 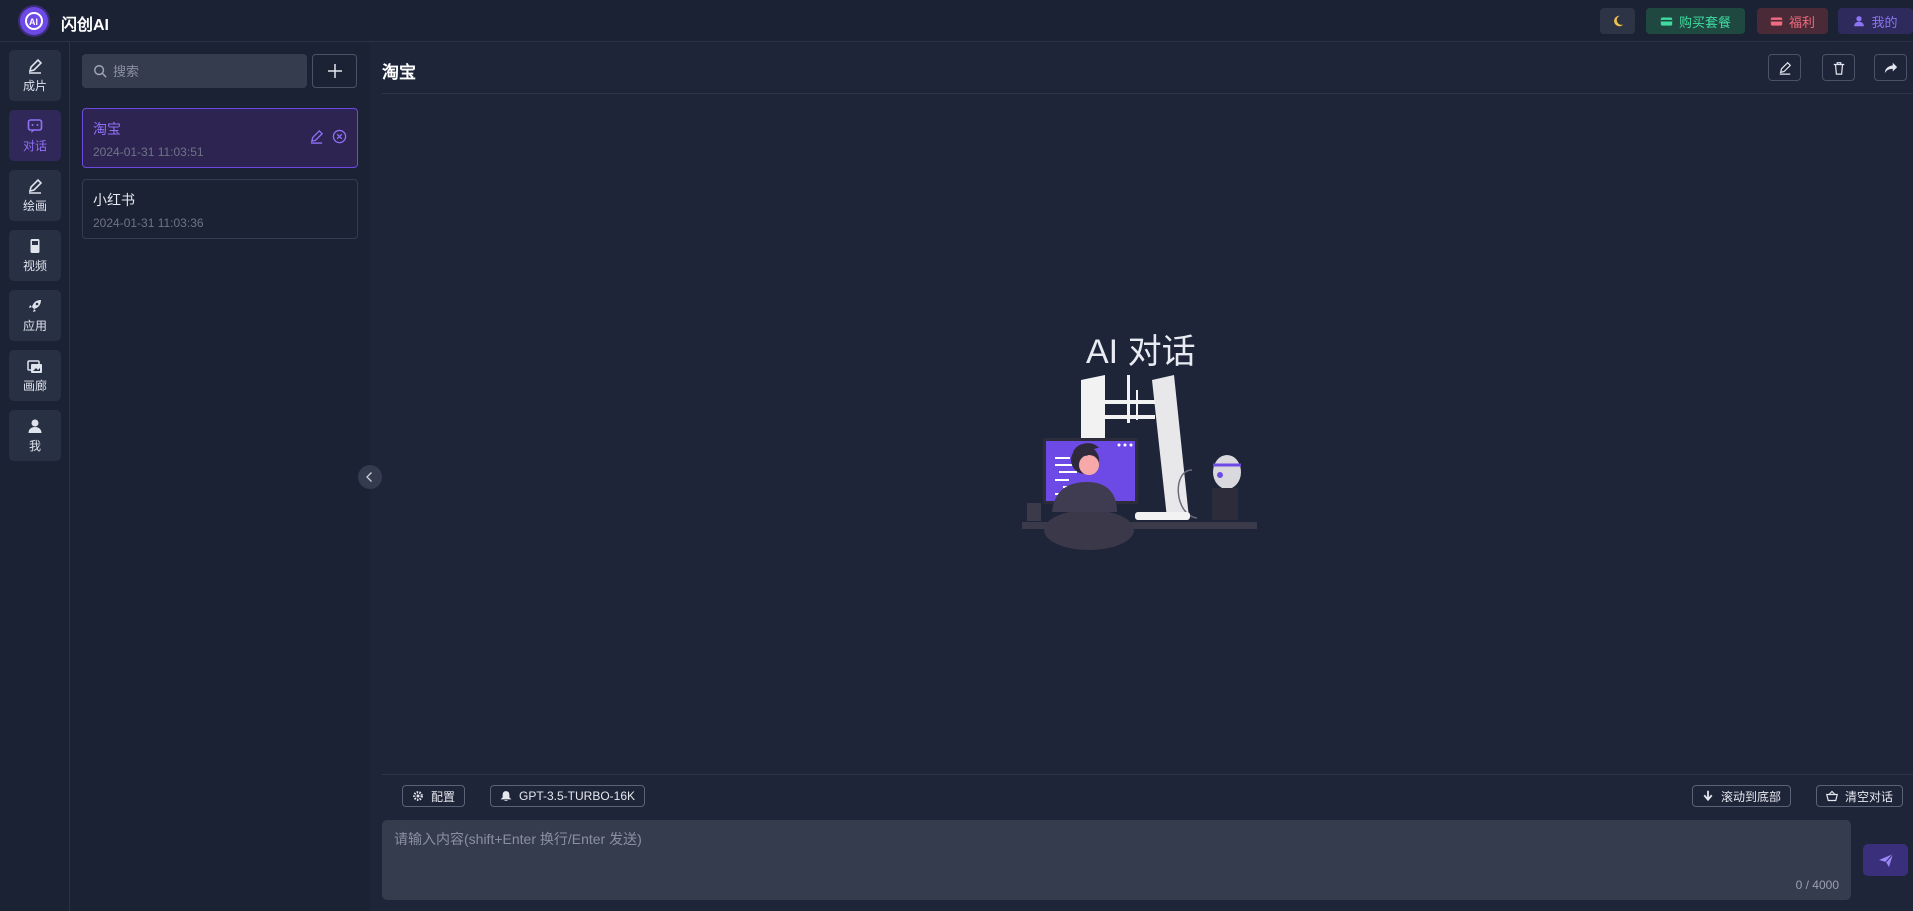 I want to click on app-logo: AI, so click(x=34, y=21).